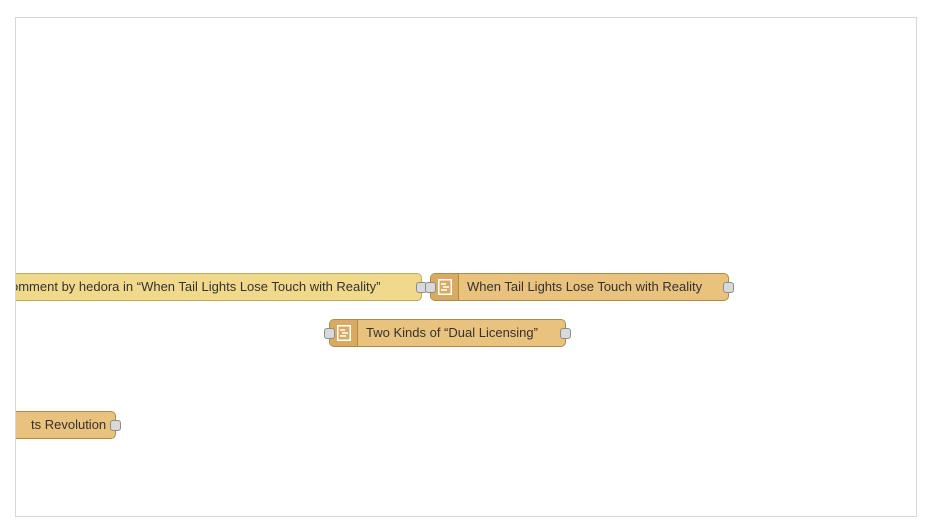 This screenshot has width=931, height=527. What do you see at coordinates (115, 425) in the screenshot?
I see `article-node-revolution-output-port` at bounding box center [115, 425].